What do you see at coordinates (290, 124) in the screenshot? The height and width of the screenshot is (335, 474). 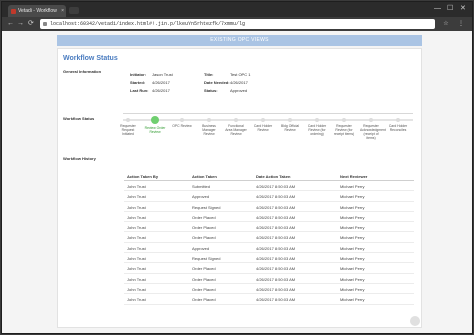 I see `workflow-step: Bldg Official Review` at bounding box center [290, 124].